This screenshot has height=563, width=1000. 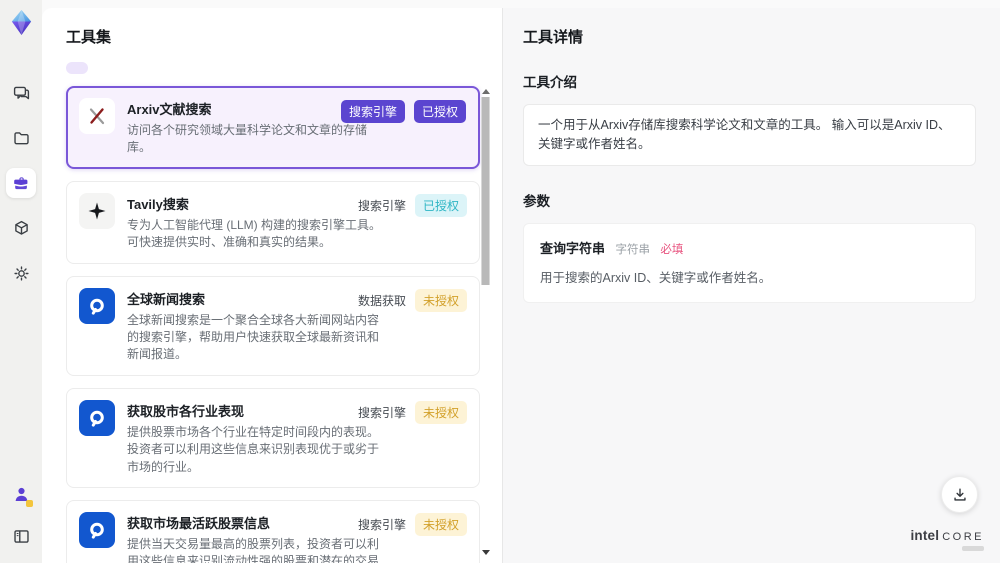 What do you see at coordinates (381, 300) in the screenshot?
I see `tool-category-badge: 数据获取` at bounding box center [381, 300].